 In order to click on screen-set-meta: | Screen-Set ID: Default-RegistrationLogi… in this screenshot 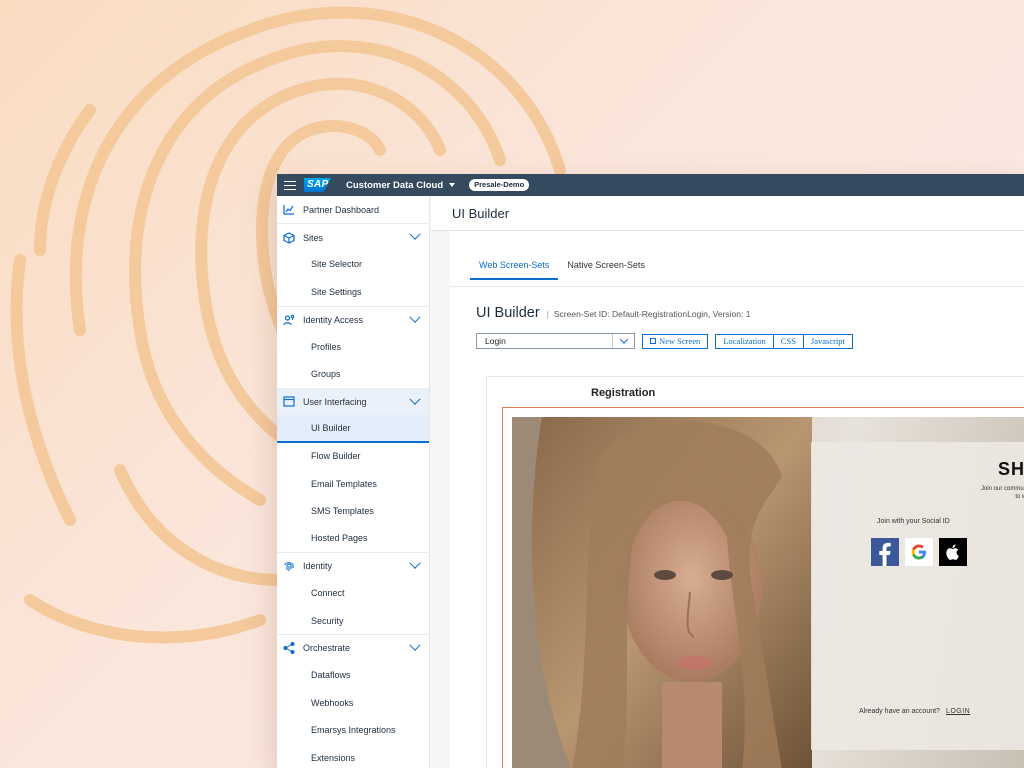, I will do `click(648, 314)`.